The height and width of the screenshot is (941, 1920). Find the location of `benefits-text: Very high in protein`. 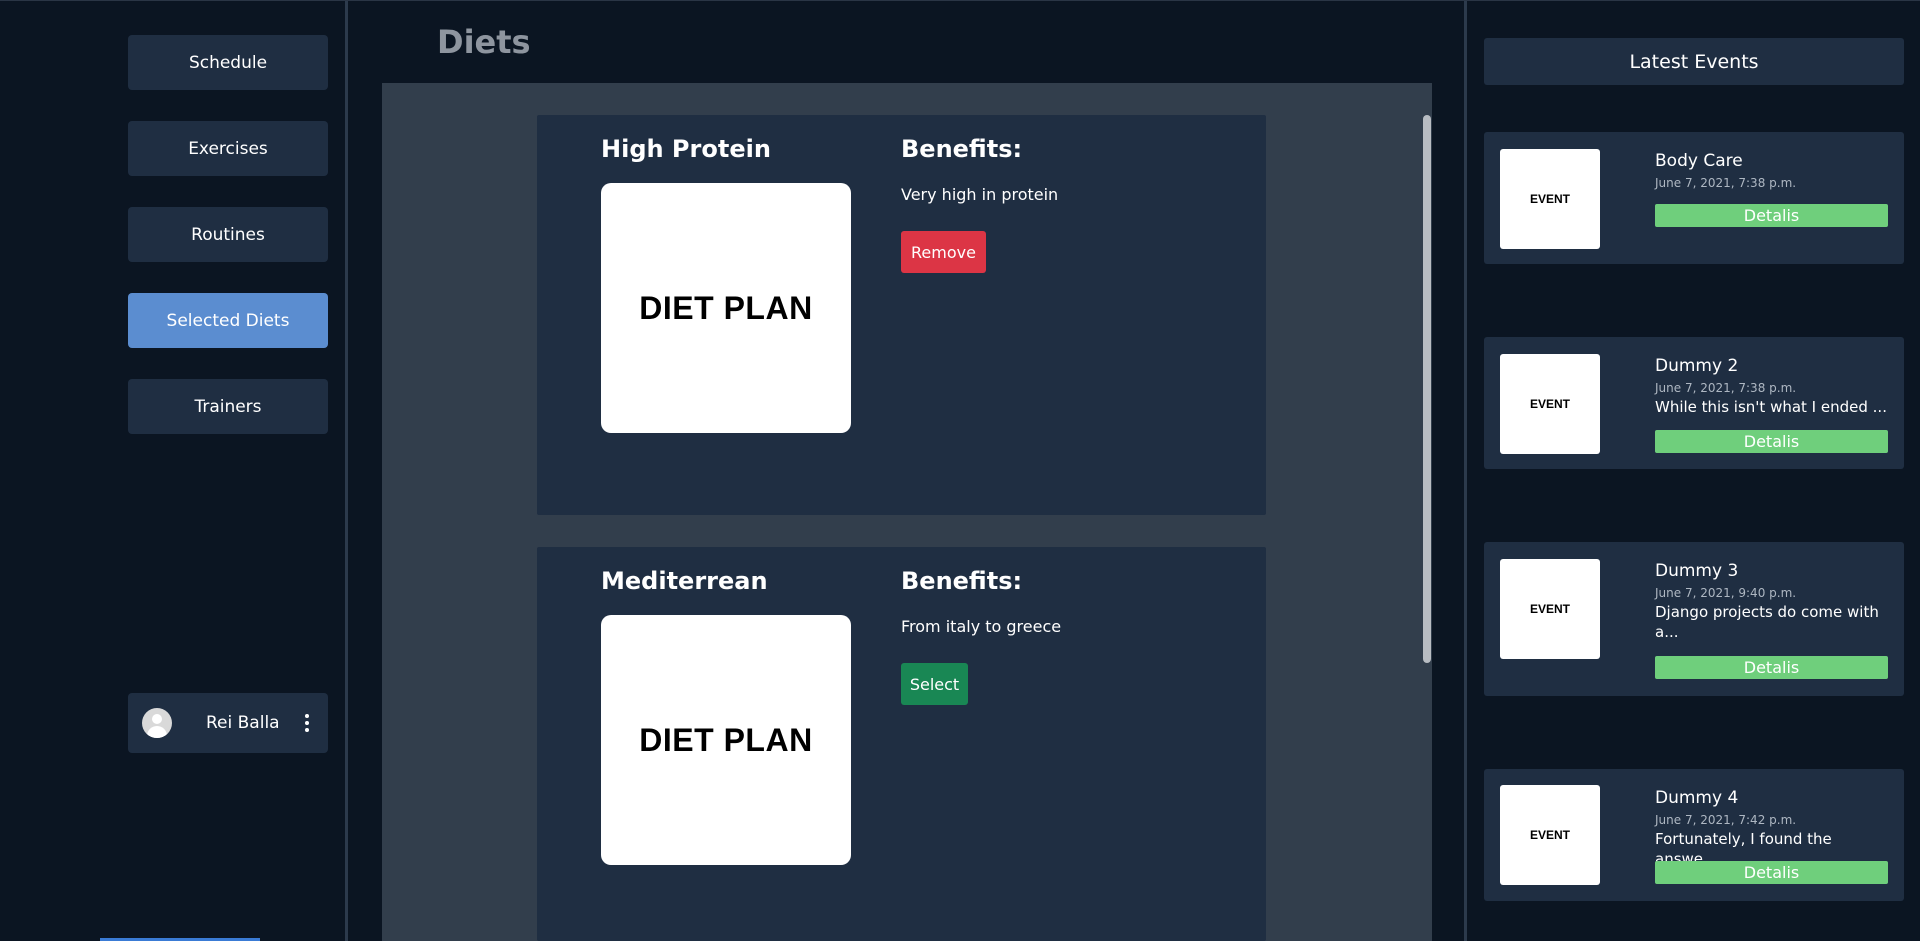

benefits-text: Very high in protein is located at coordinates (980, 194).